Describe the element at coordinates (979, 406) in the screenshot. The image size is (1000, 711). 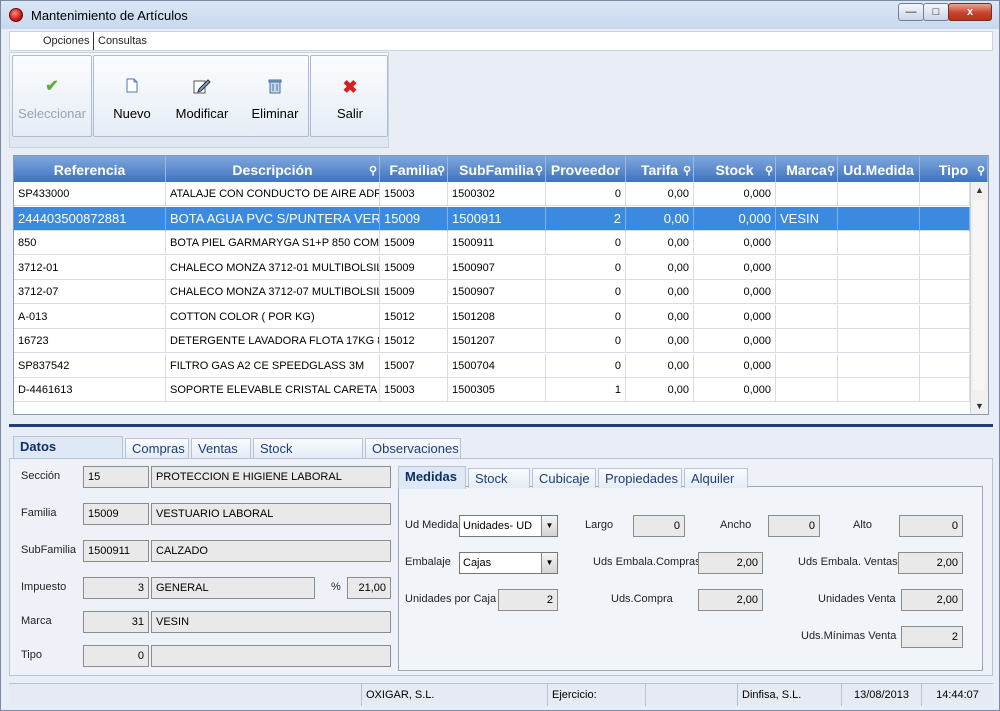
I see `scroll-down-icon: ▼` at that location.